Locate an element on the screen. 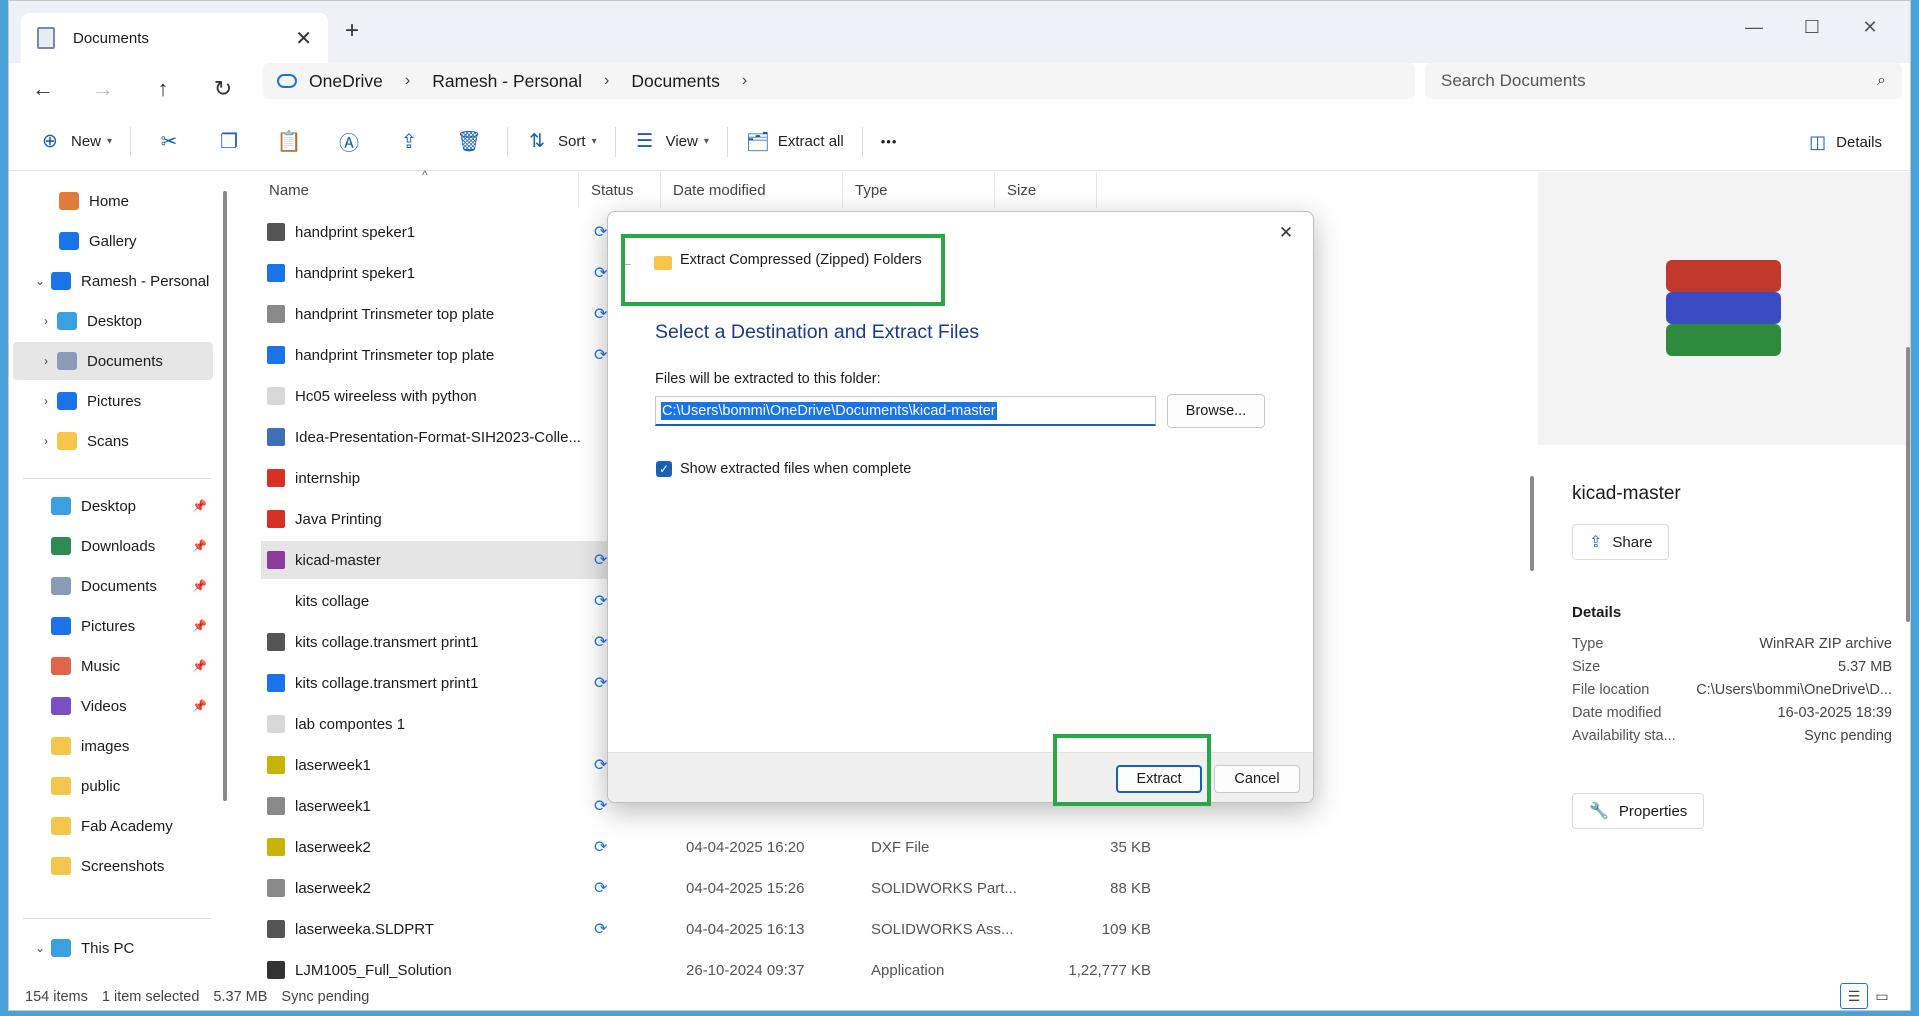 Image resolution: width=1919 pixels, height=1016 pixels. column-header-size: Size is located at coordinates (1047, 190).